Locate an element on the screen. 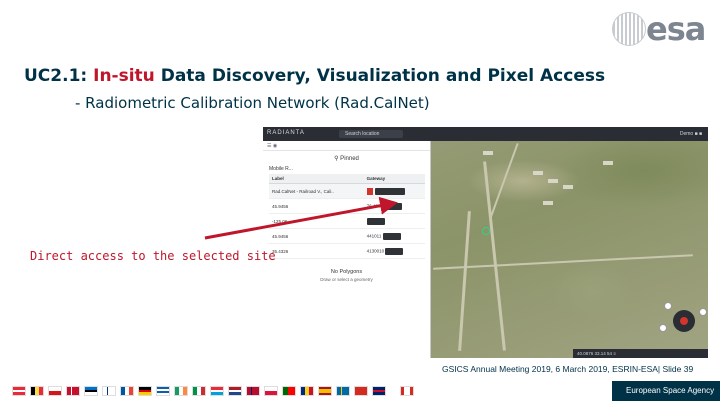  flag-sweden-icon is located at coordinates (343, 391).